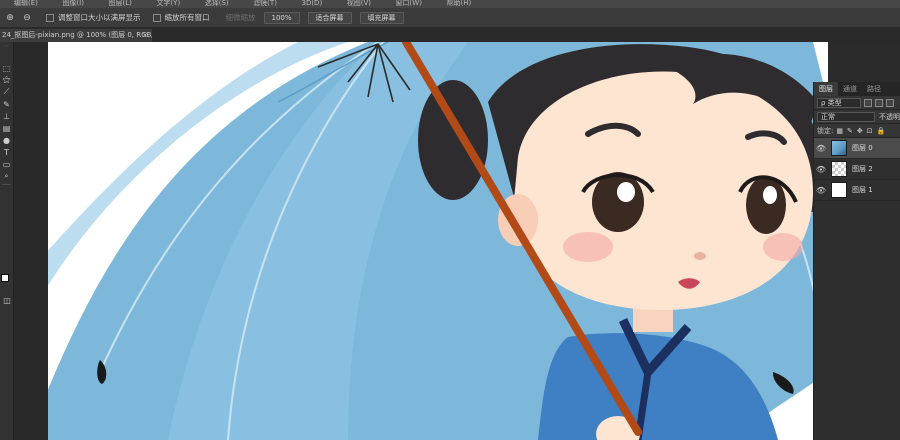 This screenshot has height=440, width=900. Describe the element at coordinates (6, 116) in the screenshot. I see `stamp-icon: ⊥` at that location.